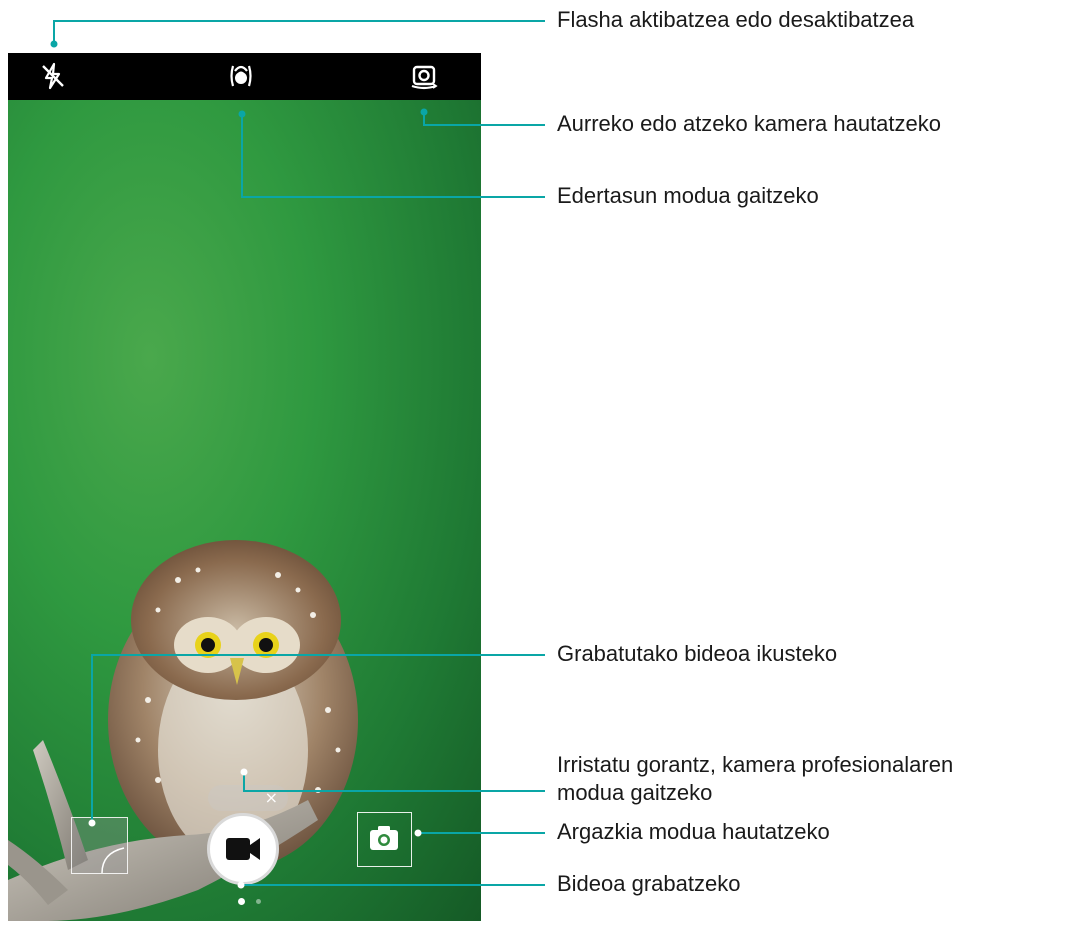 This screenshot has width=1065, height=925. Describe the element at coordinates (688, 195) in the screenshot. I see `callout-beauty: Edertasun modua gaitzeko` at that location.